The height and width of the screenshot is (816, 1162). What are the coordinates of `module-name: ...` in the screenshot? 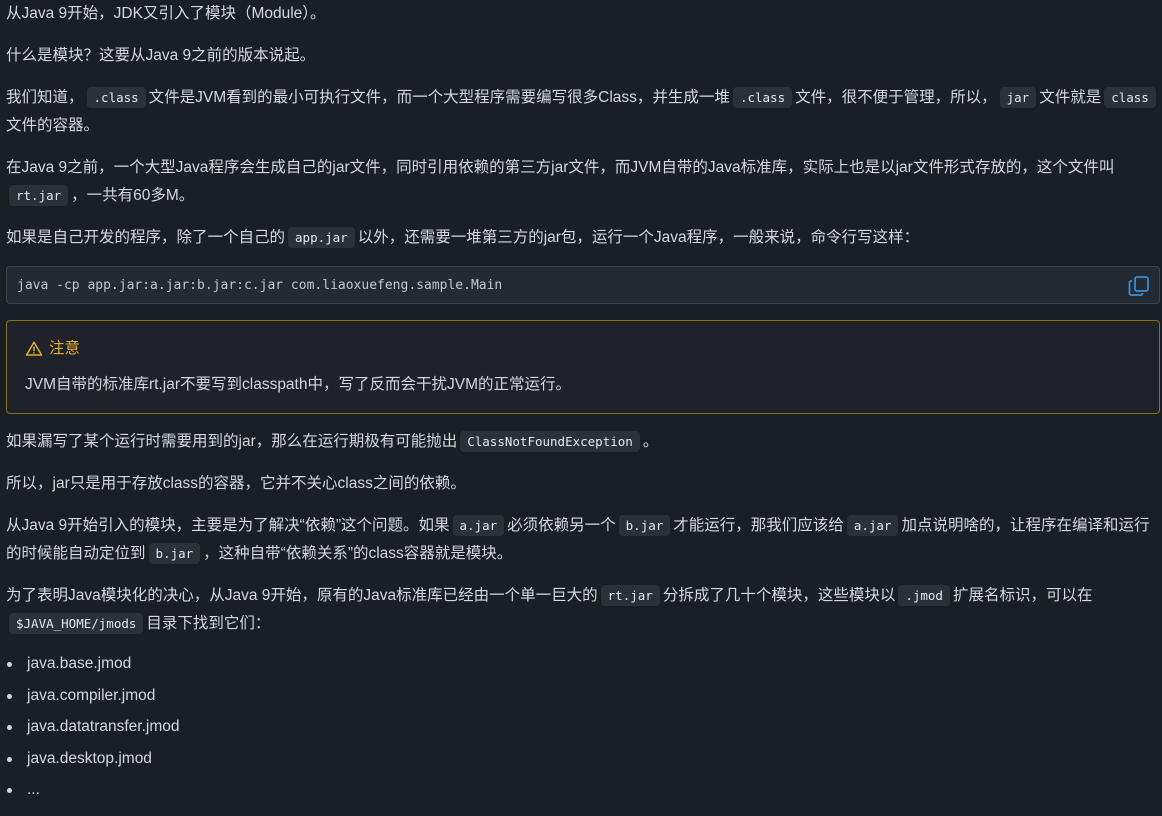 It's located at (33, 789).